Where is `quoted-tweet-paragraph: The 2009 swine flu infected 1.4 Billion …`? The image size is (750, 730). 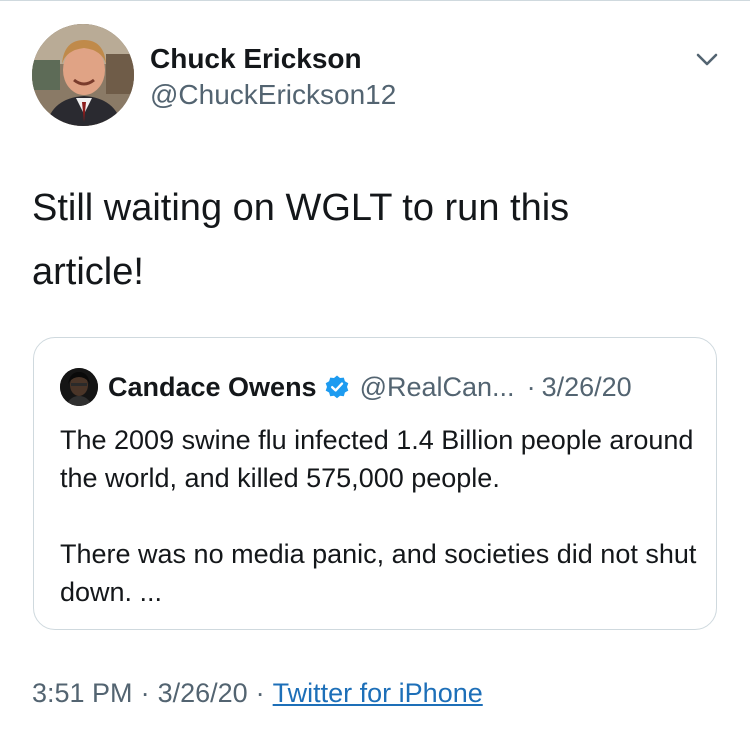 quoted-tweet-paragraph: The 2009 swine flu infected 1.4 Billion … is located at coordinates (377, 459).